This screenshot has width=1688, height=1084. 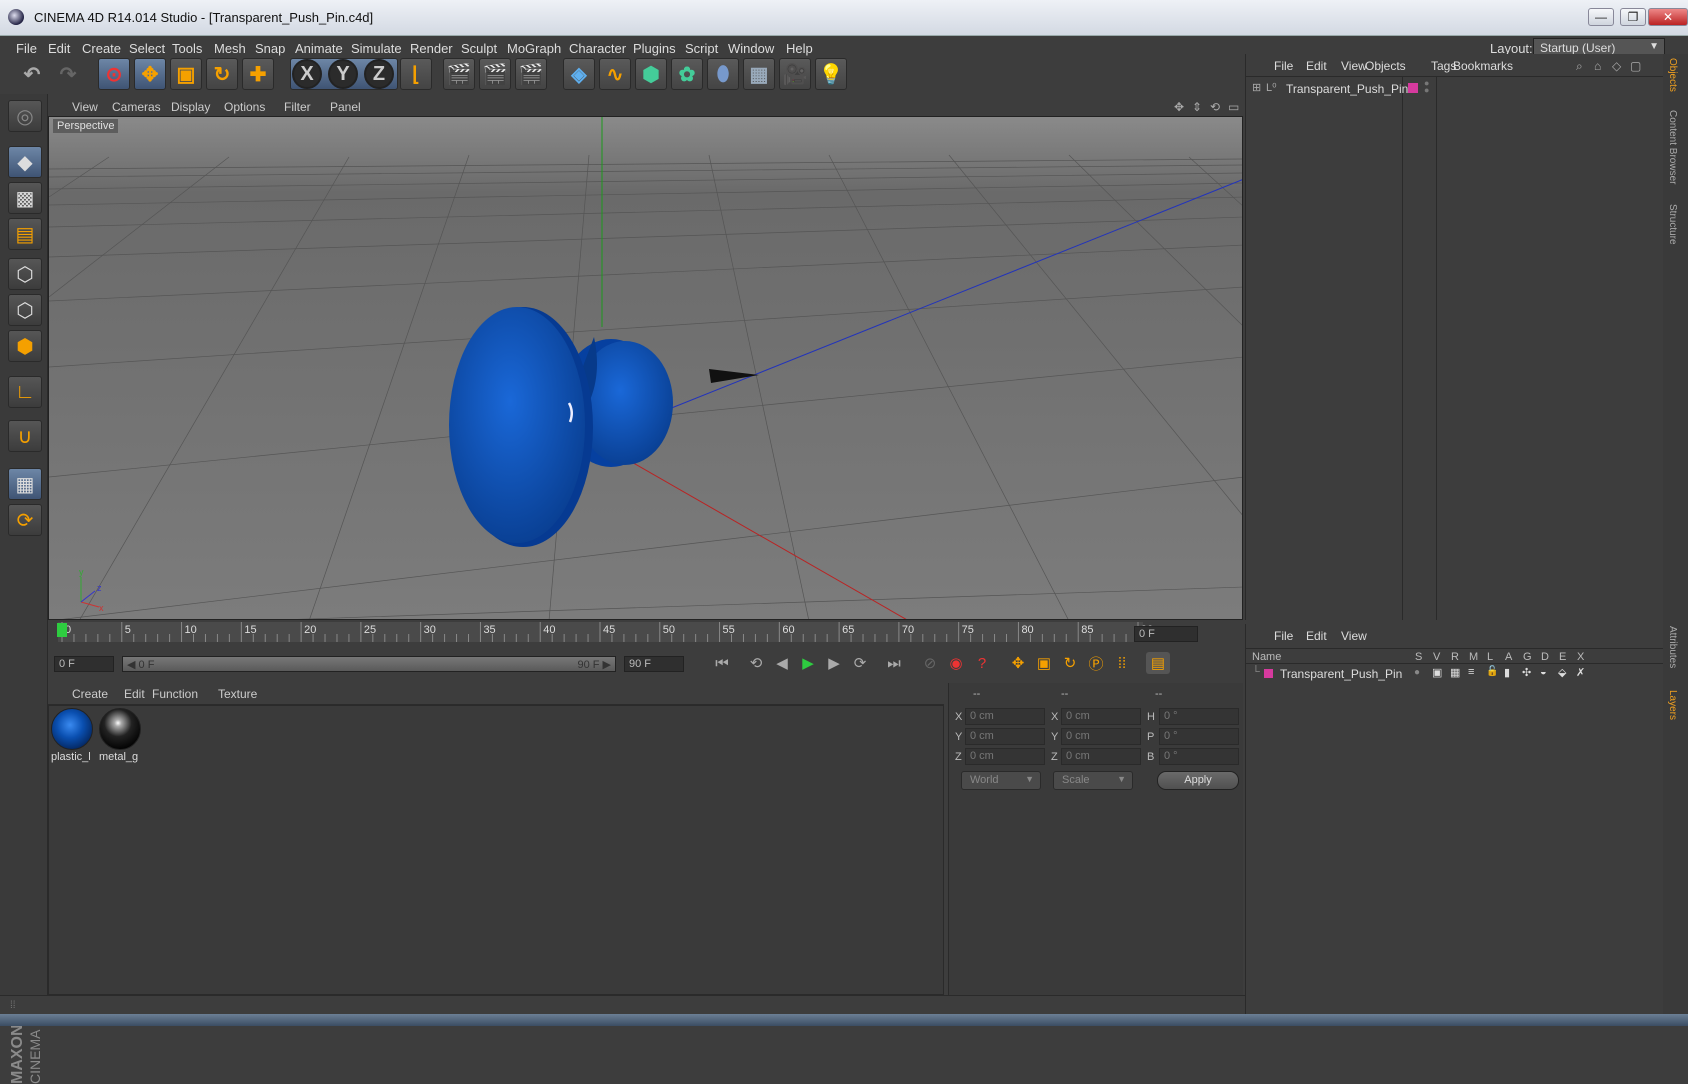 What do you see at coordinates (1580, 672) in the screenshot?
I see `xref-toggle-icon: ✗` at bounding box center [1580, 672].